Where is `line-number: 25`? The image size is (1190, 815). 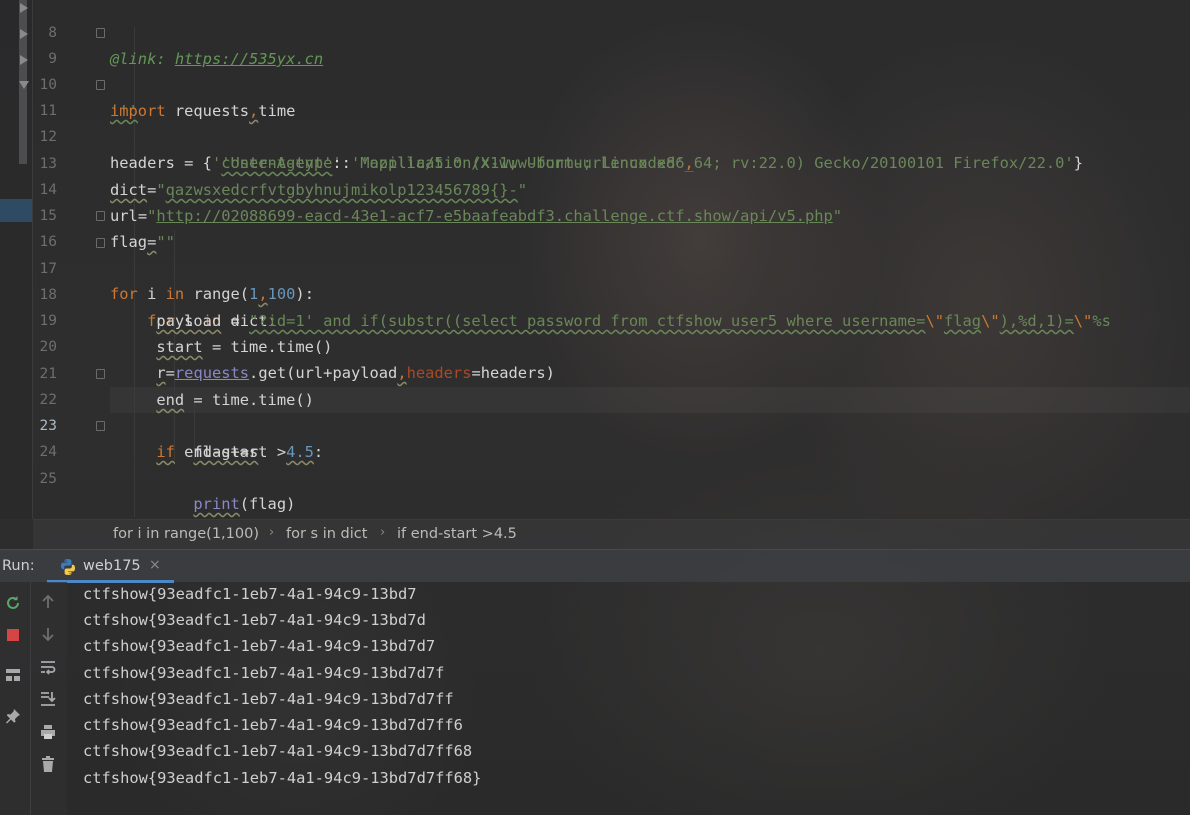
line-number: 25 is located at coordinates (48, 479).